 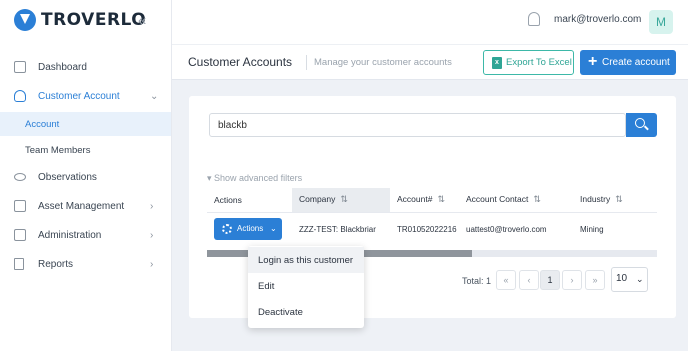 What do you see at coordinates (81, 206) in the screenshot?
I see `sidebar-item-label: Asset Management` at bounding box center [81, 206].